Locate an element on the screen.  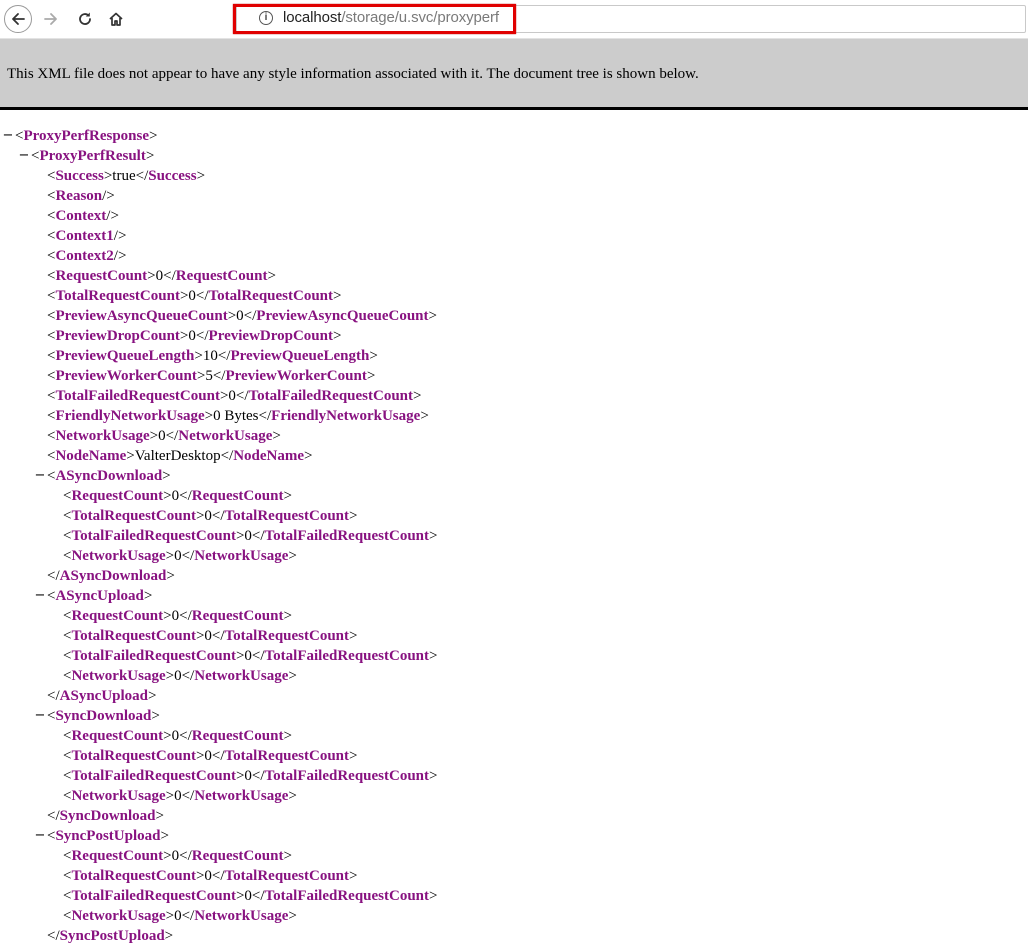
xml-tag-name: PreviewQueueLength is located at coordinates (125, 356).